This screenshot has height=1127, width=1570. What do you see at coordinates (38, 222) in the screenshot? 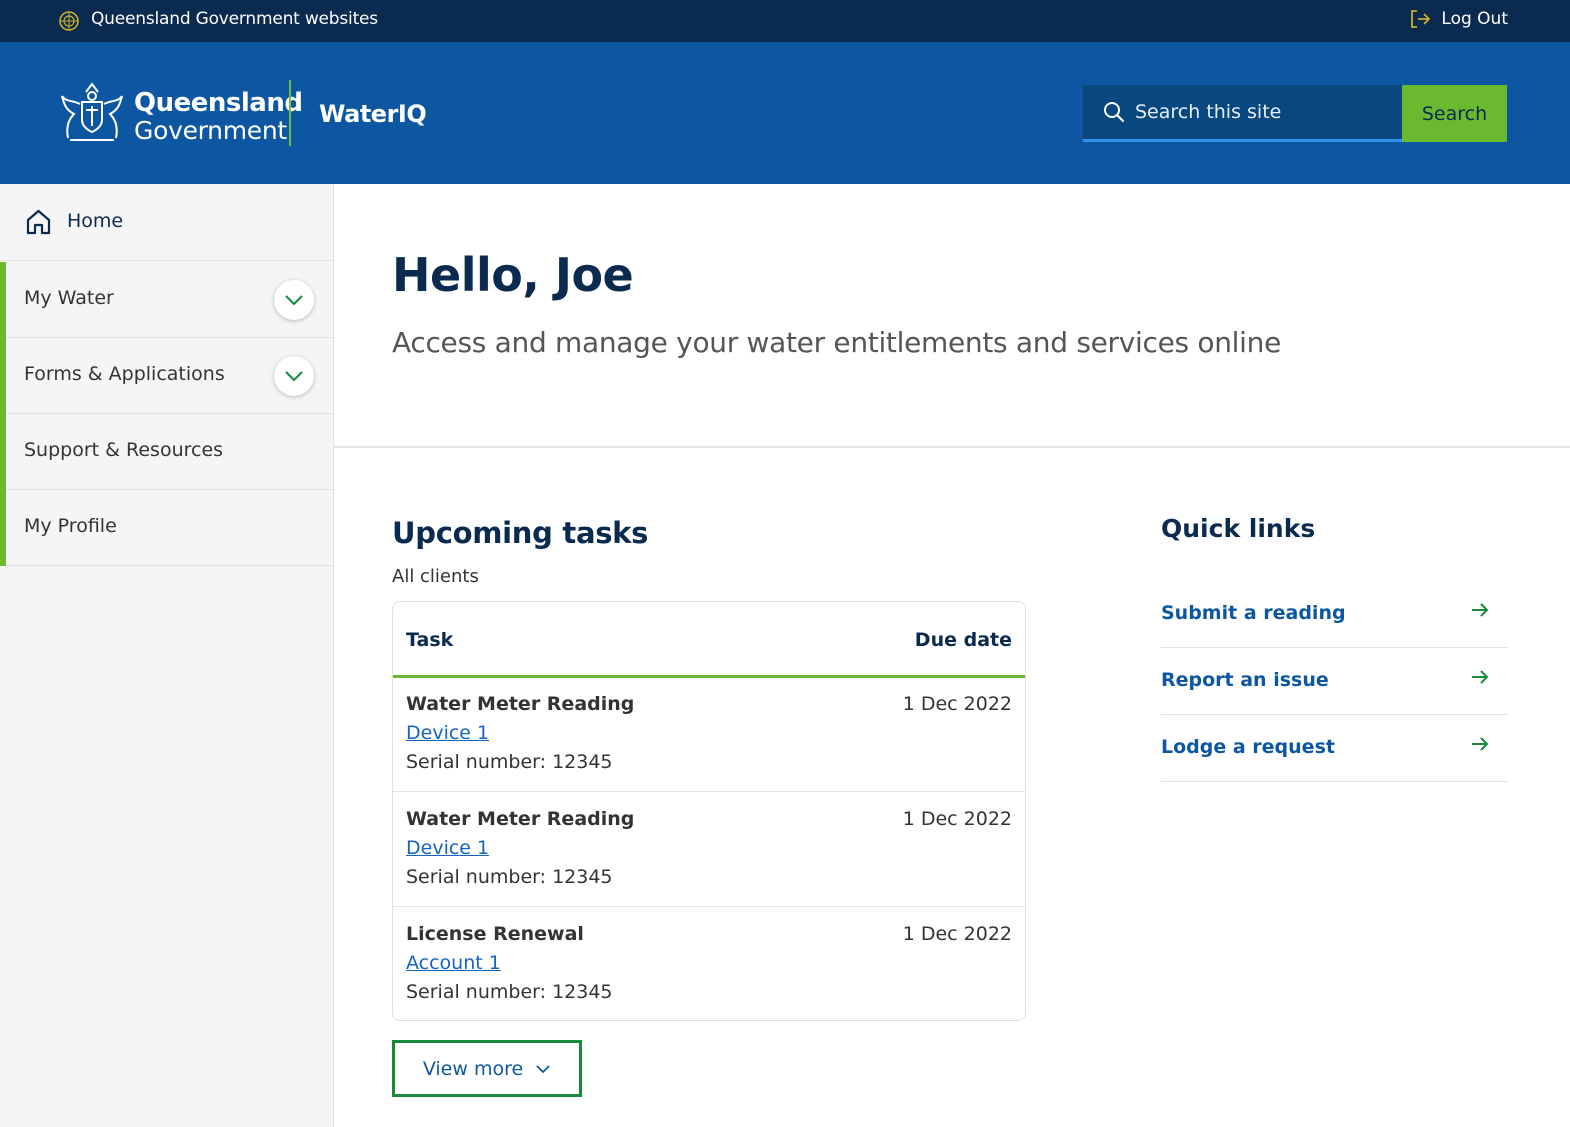
I see `home-icon` at bounding box center [38, 222].